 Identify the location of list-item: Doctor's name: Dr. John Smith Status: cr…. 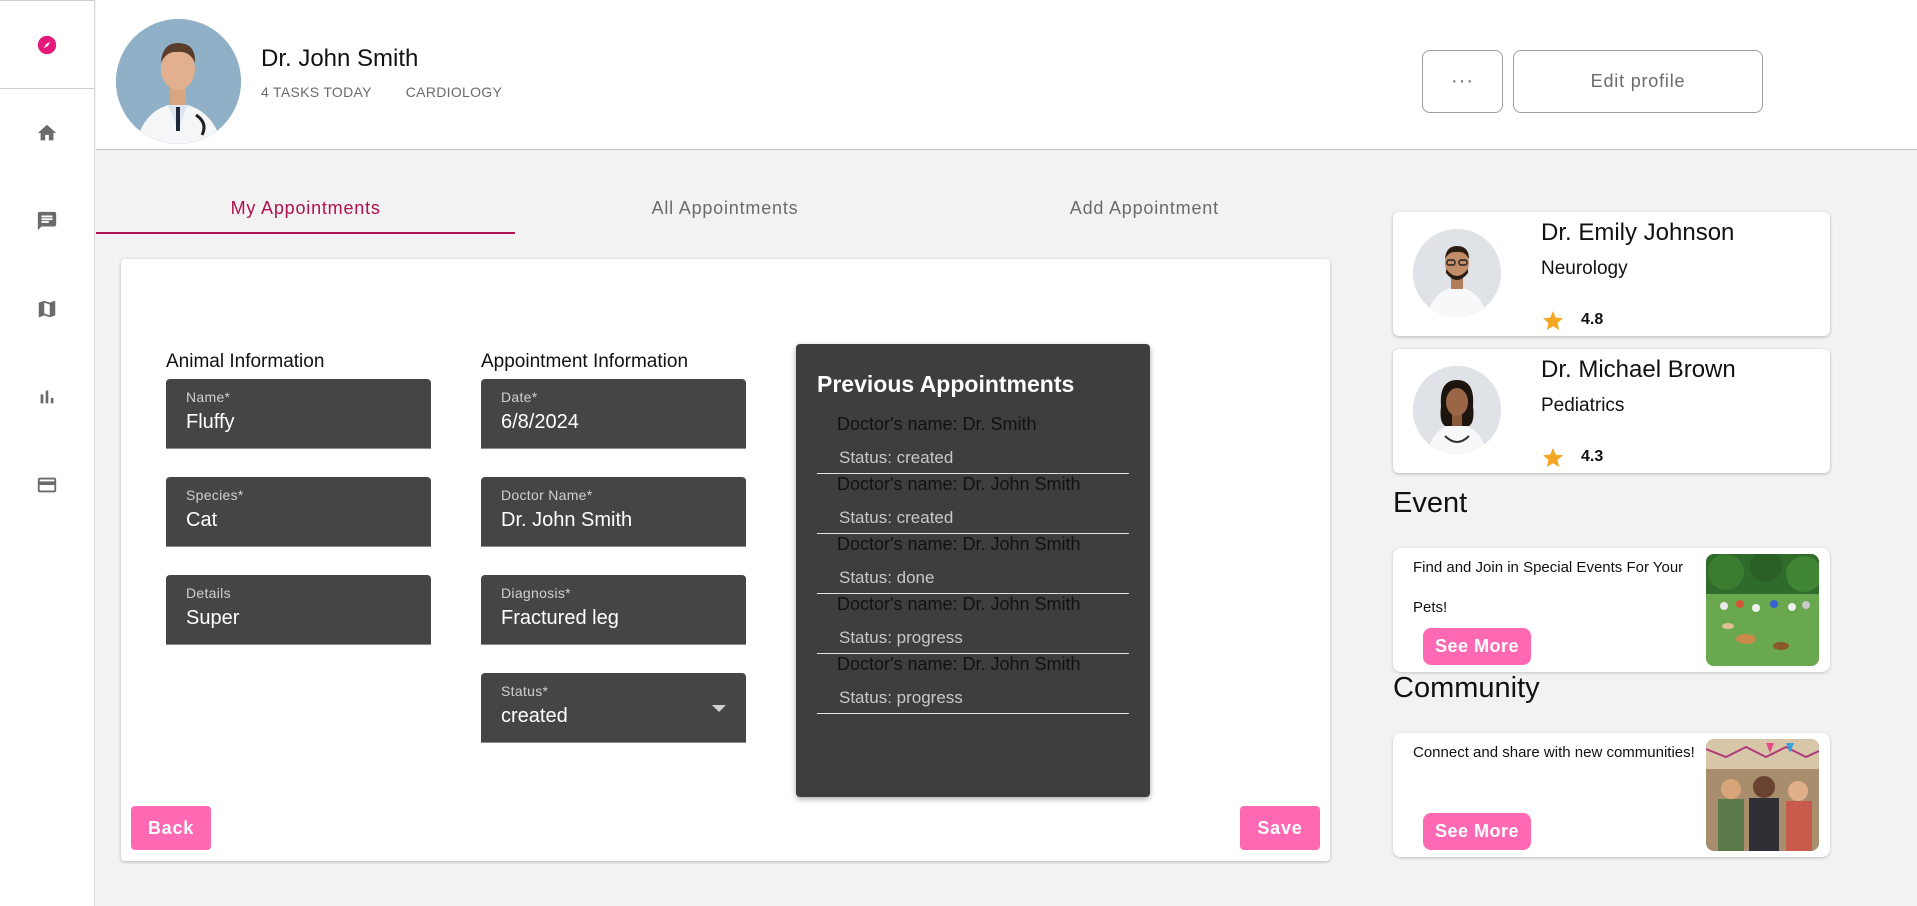
(973, 504).